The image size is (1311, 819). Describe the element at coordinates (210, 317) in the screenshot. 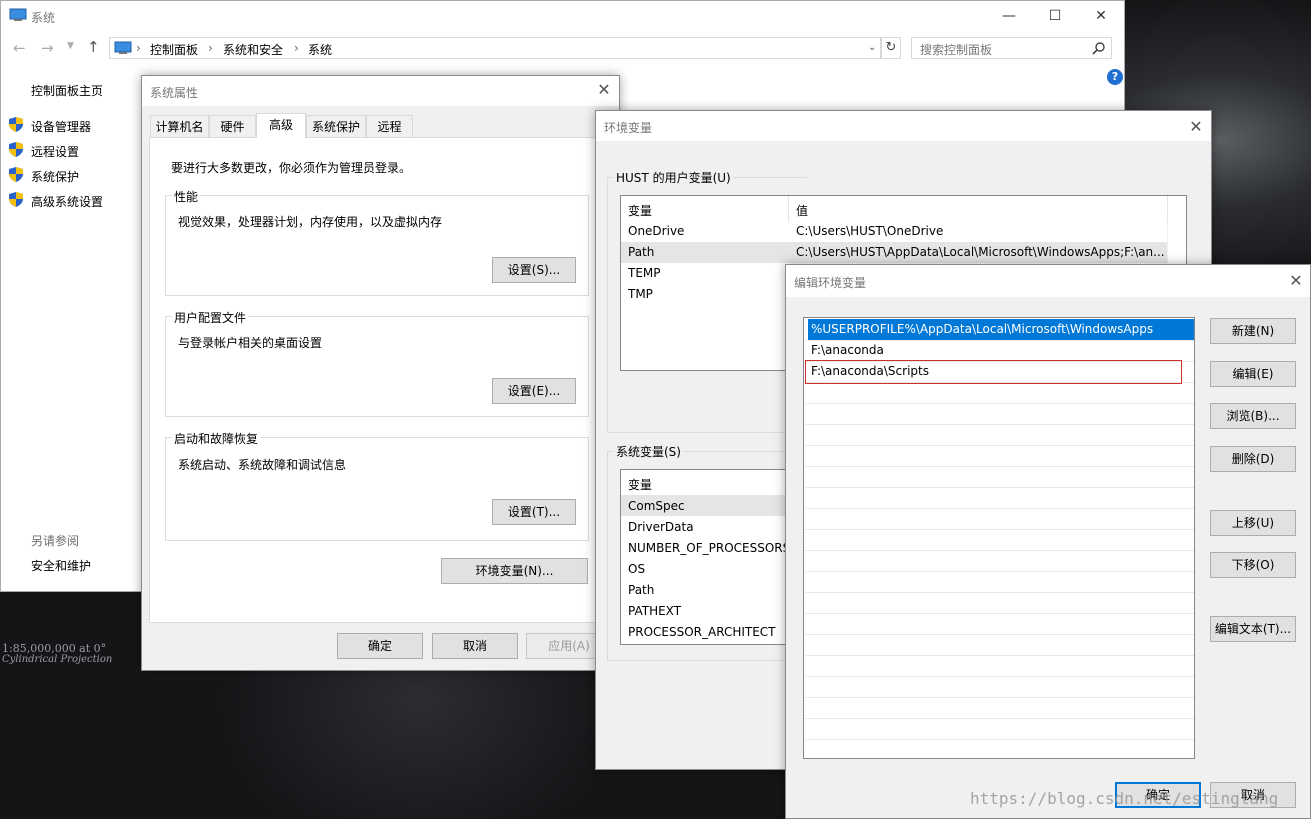

I see `user-profiles-label: 用户配置文件` at that location.